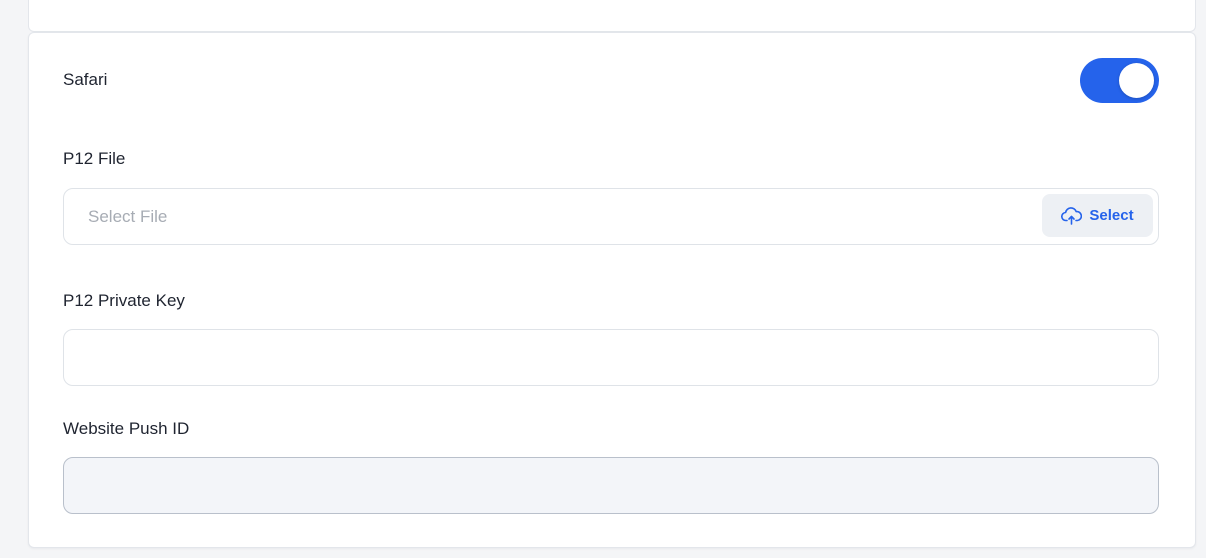 This screenshot has width=1206, height=558. What do you see at coordinates (1136, 80) in the screenshot?
I see `toggle-knob` at bounding box center [1136, 80].